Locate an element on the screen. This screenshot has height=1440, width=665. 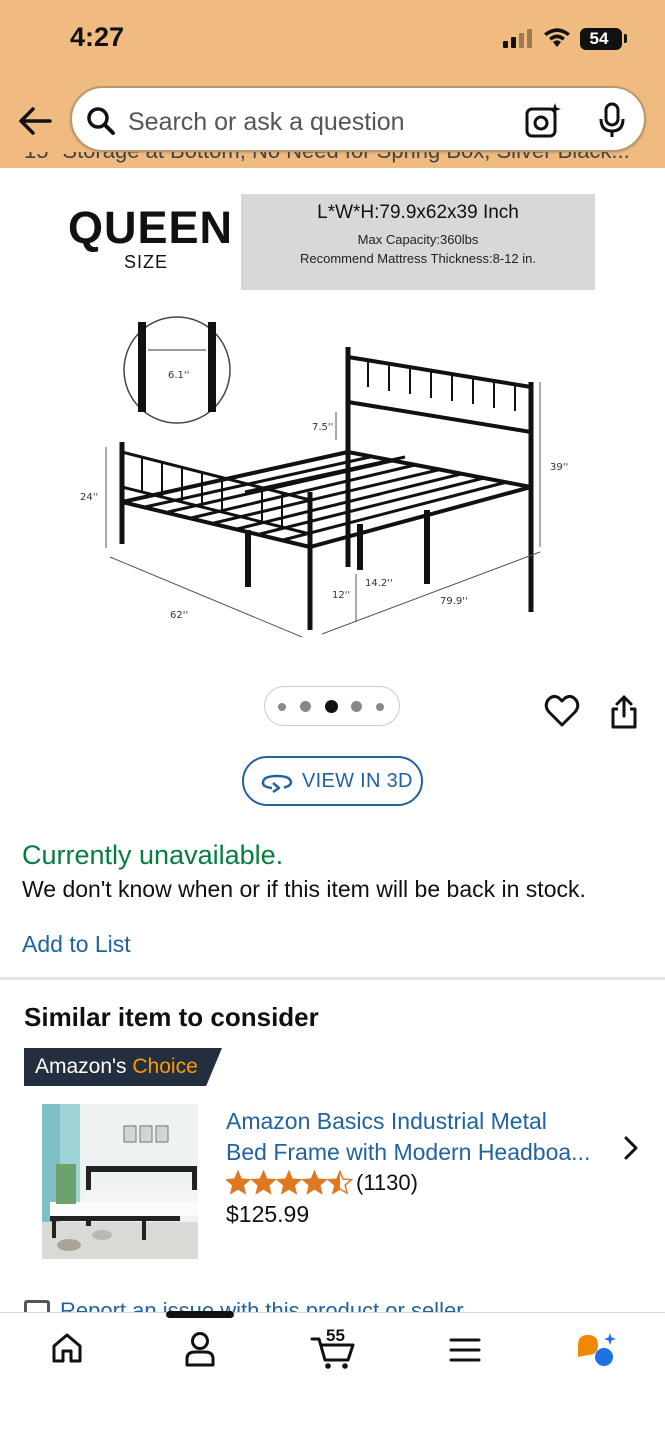
report-icon is located at coordinates (37, 1306).